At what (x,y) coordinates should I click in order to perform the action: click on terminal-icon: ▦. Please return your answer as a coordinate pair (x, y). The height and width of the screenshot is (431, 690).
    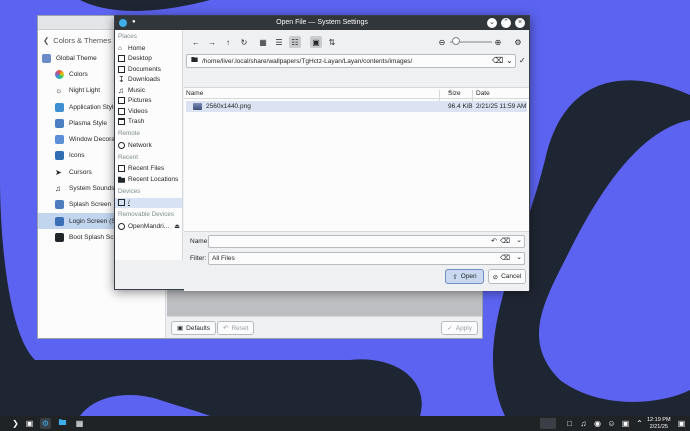
    Looking at the image, I should click on (79, 423).